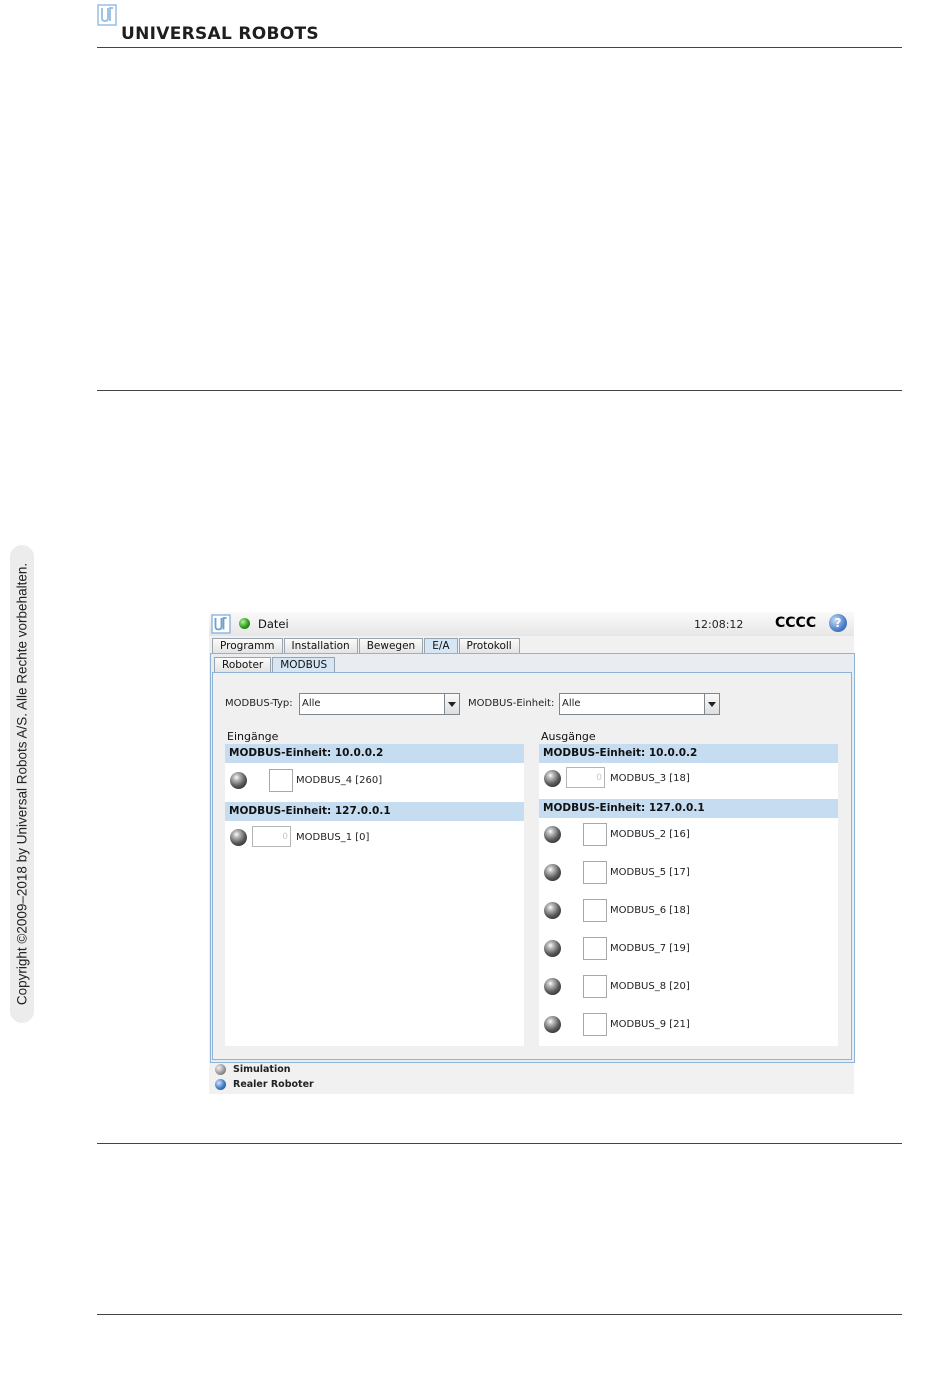 This screenshot has width=950, height=1387. Describe the element at coordinates (391, 645) in the screenshot. I see `tab-bewegen: Bewegen` at that location.